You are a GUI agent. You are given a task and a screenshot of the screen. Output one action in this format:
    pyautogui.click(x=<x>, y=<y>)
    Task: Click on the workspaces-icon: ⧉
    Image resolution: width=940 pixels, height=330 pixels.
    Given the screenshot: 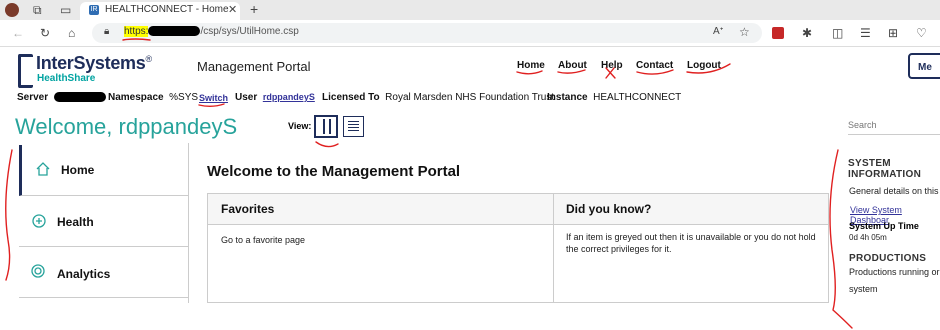 What is the action you would take?
    pyautogui.click(x=37, y=10)
    